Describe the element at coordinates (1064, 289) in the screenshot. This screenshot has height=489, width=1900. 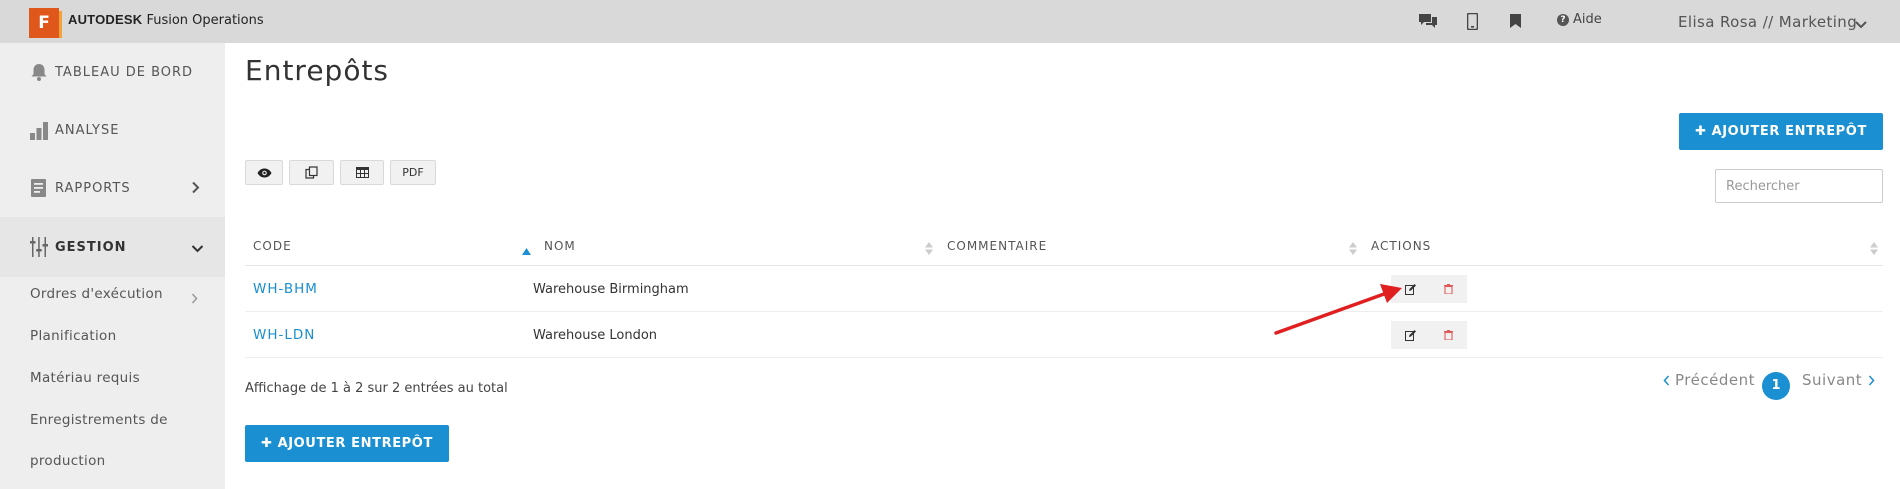
I see `table-row: WH-BHM Warehouse Birmingham` at that location.